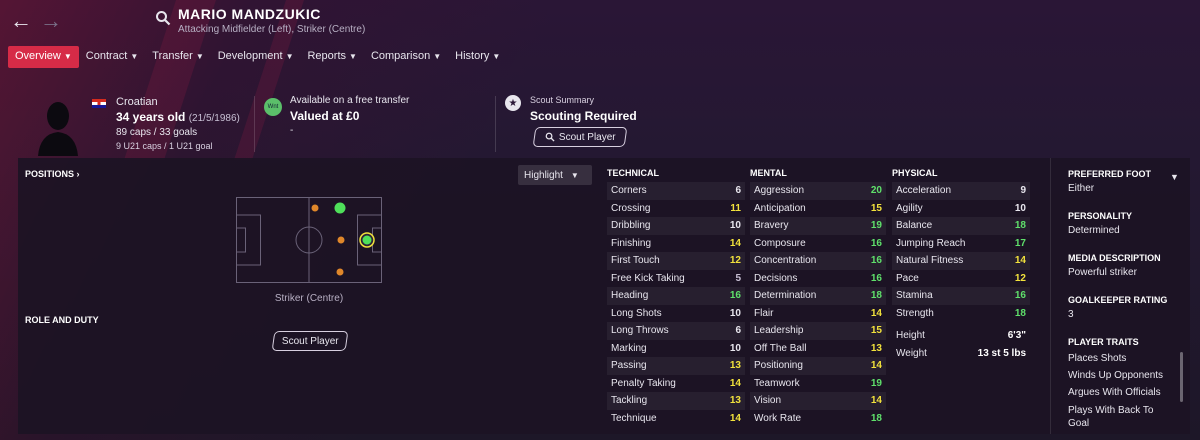  I want to click on attribute-name: Aggression, so click(779, 190).